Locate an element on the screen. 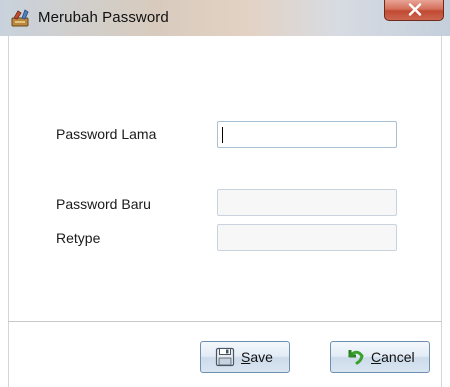 The width and height of the screenshot is (450, 387). new-password-field is located at coordinates (307, 202).